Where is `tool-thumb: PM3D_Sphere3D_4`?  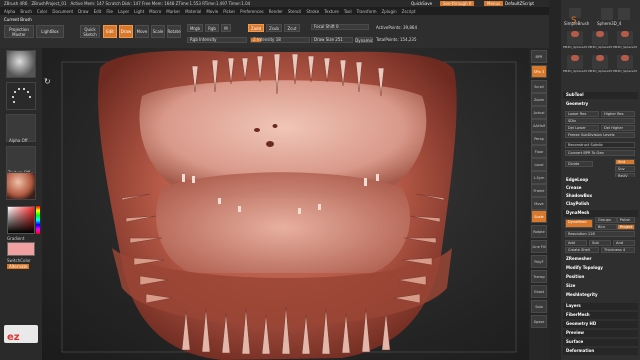 tool-thumb: PM3D_Sphere3D_4 is located at coordinates (575, 38).